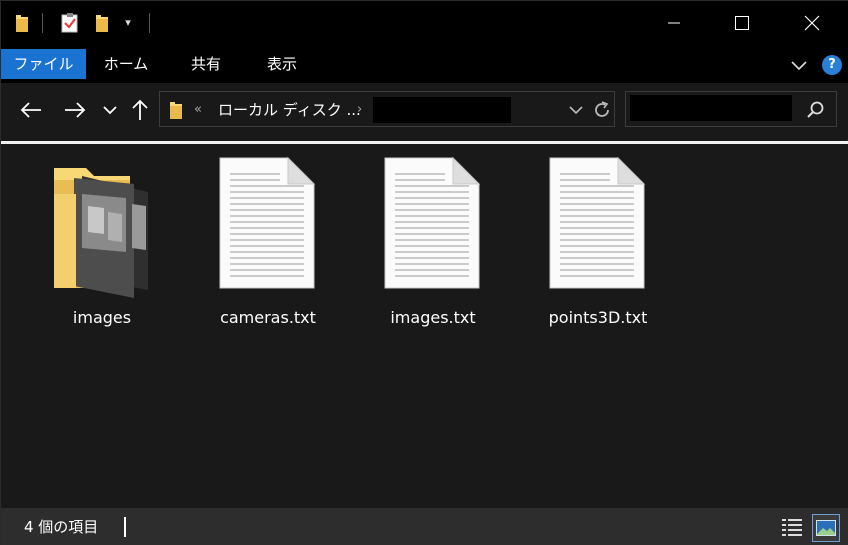 This screenshot has height=545, width=848. What do you see at coordinates (102, 23) in the screenshot?
I see `new-folder-icon` at bounding box center [102, 23].